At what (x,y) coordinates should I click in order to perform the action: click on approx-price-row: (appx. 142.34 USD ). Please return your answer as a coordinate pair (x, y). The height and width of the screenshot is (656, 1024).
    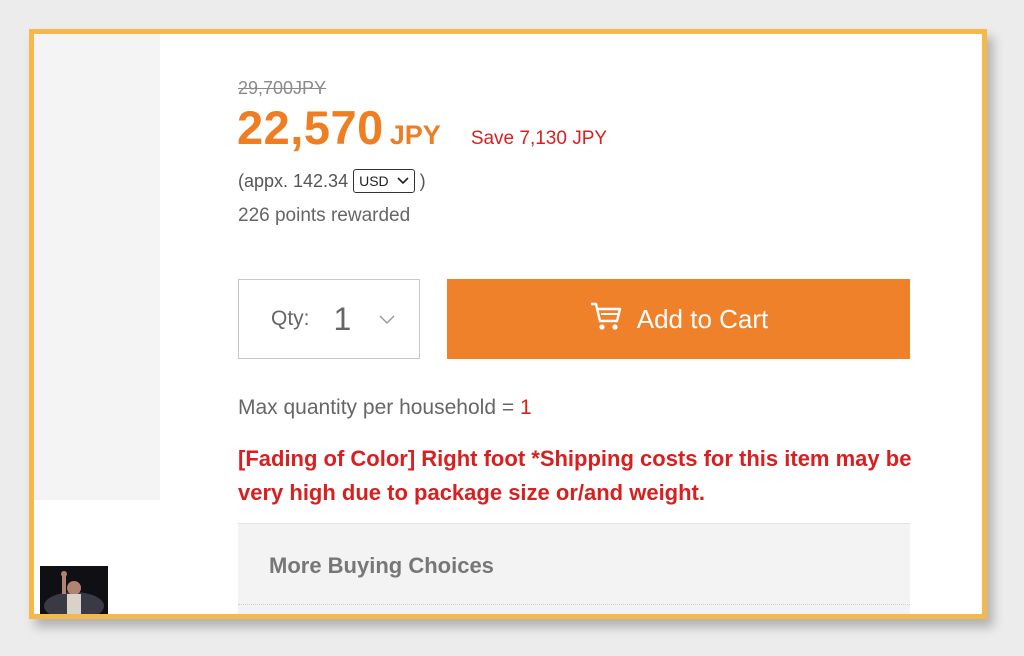
    Looking at the image, I should click on (332, 181).